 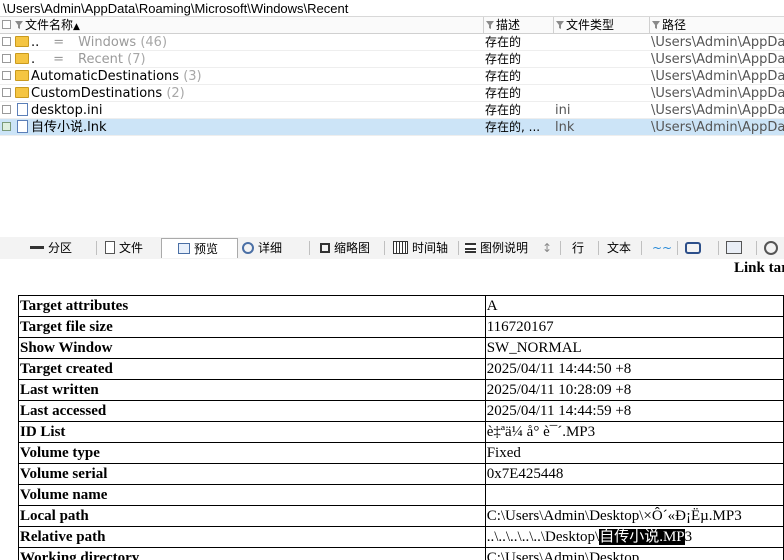 What do you see at coordinates (508, 25) in the screenshot?
I see `column-label-description: 描述` at bounding box center [508, 25].